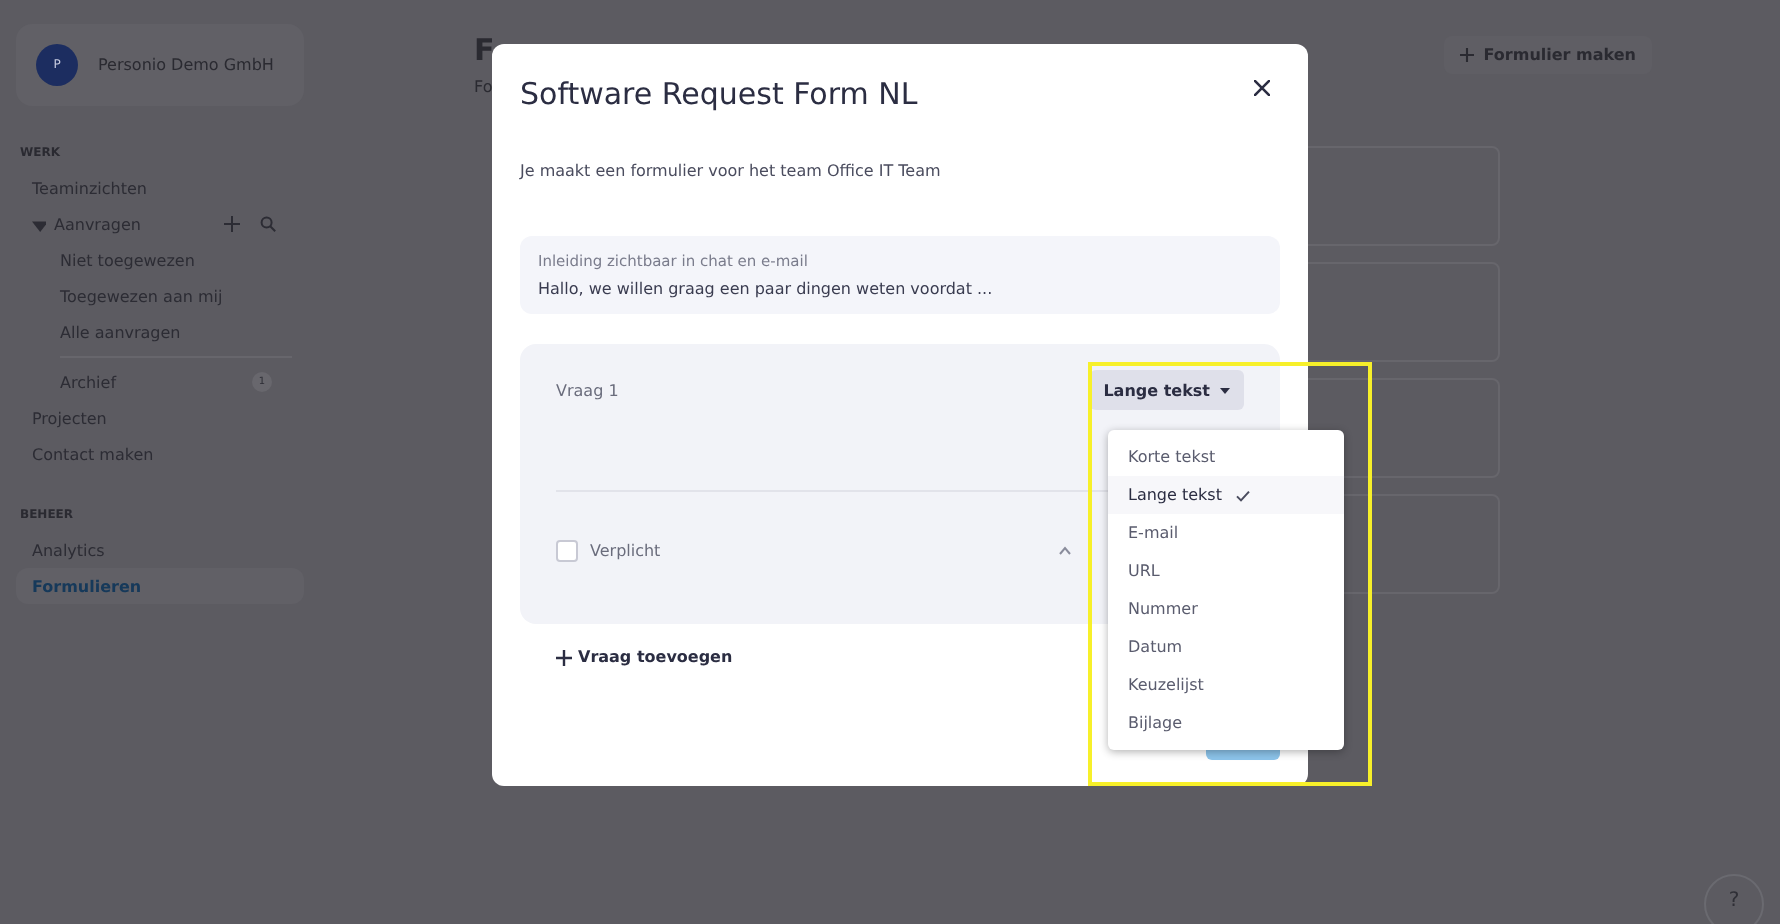  What do you see at coordinates (644, 657) in the screenshot?
I see `add-question-button: Vraag toevoegen` at bounding box center [644, 657].